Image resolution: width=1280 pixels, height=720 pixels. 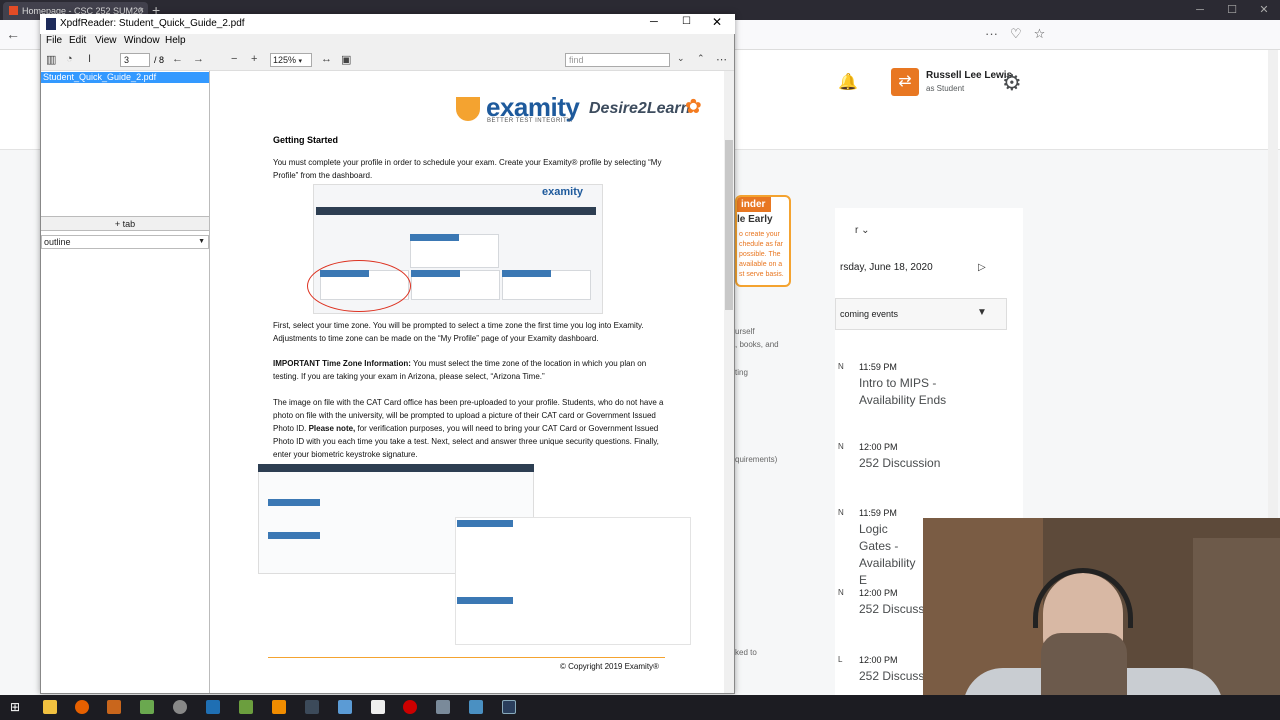 What do you see at coordinates (359, 286) in the screenshot?
I see `highlight-oval` at bounding box center [359, 286].